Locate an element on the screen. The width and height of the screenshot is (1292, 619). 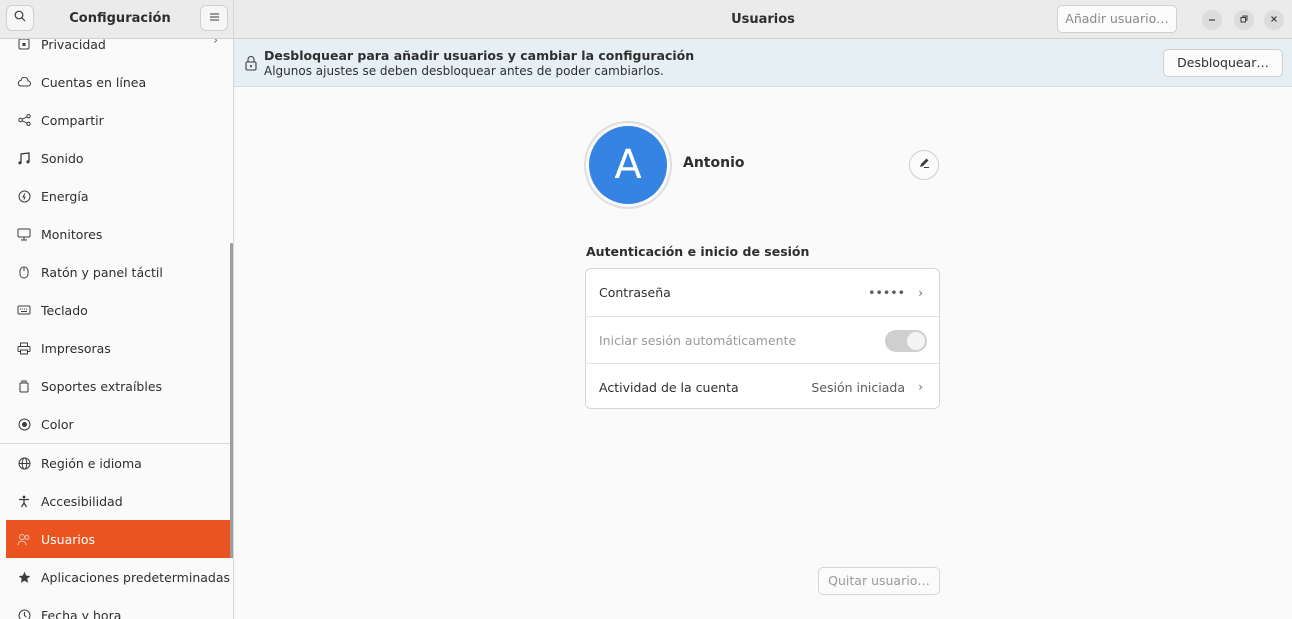
sidebar-item-accesibilidad: Accesibilidad is located at coordinates (116, 501).